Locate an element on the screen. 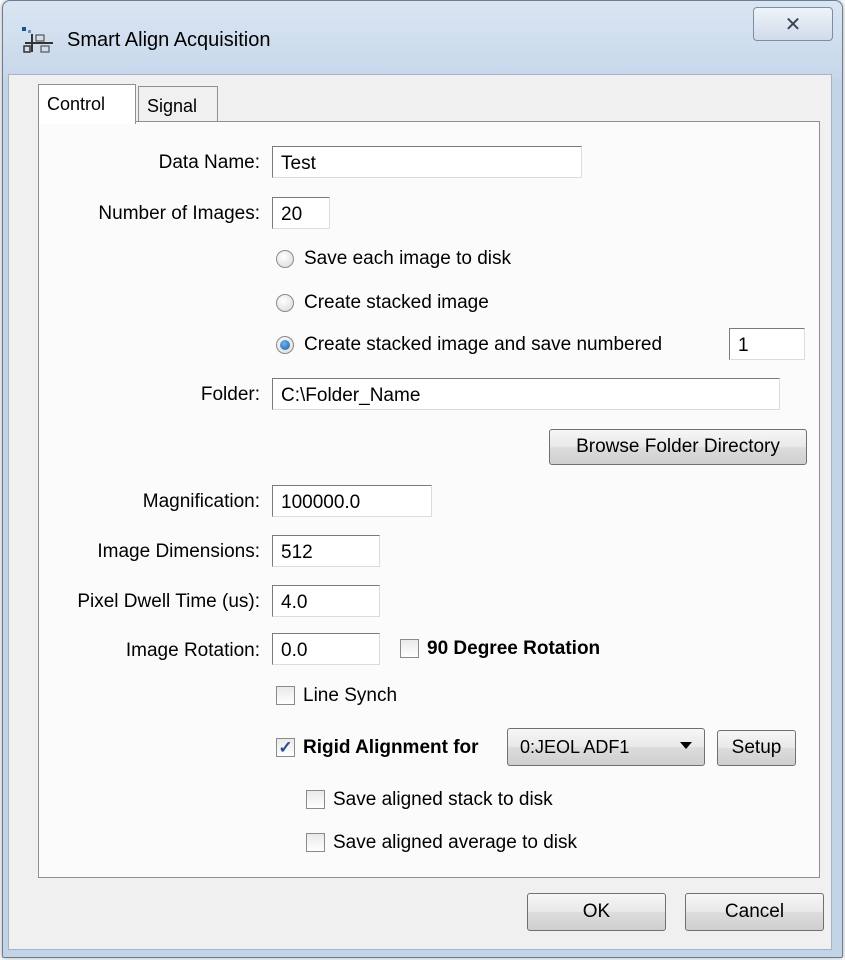  tab-control: Control is located at coordinates (87, 104).